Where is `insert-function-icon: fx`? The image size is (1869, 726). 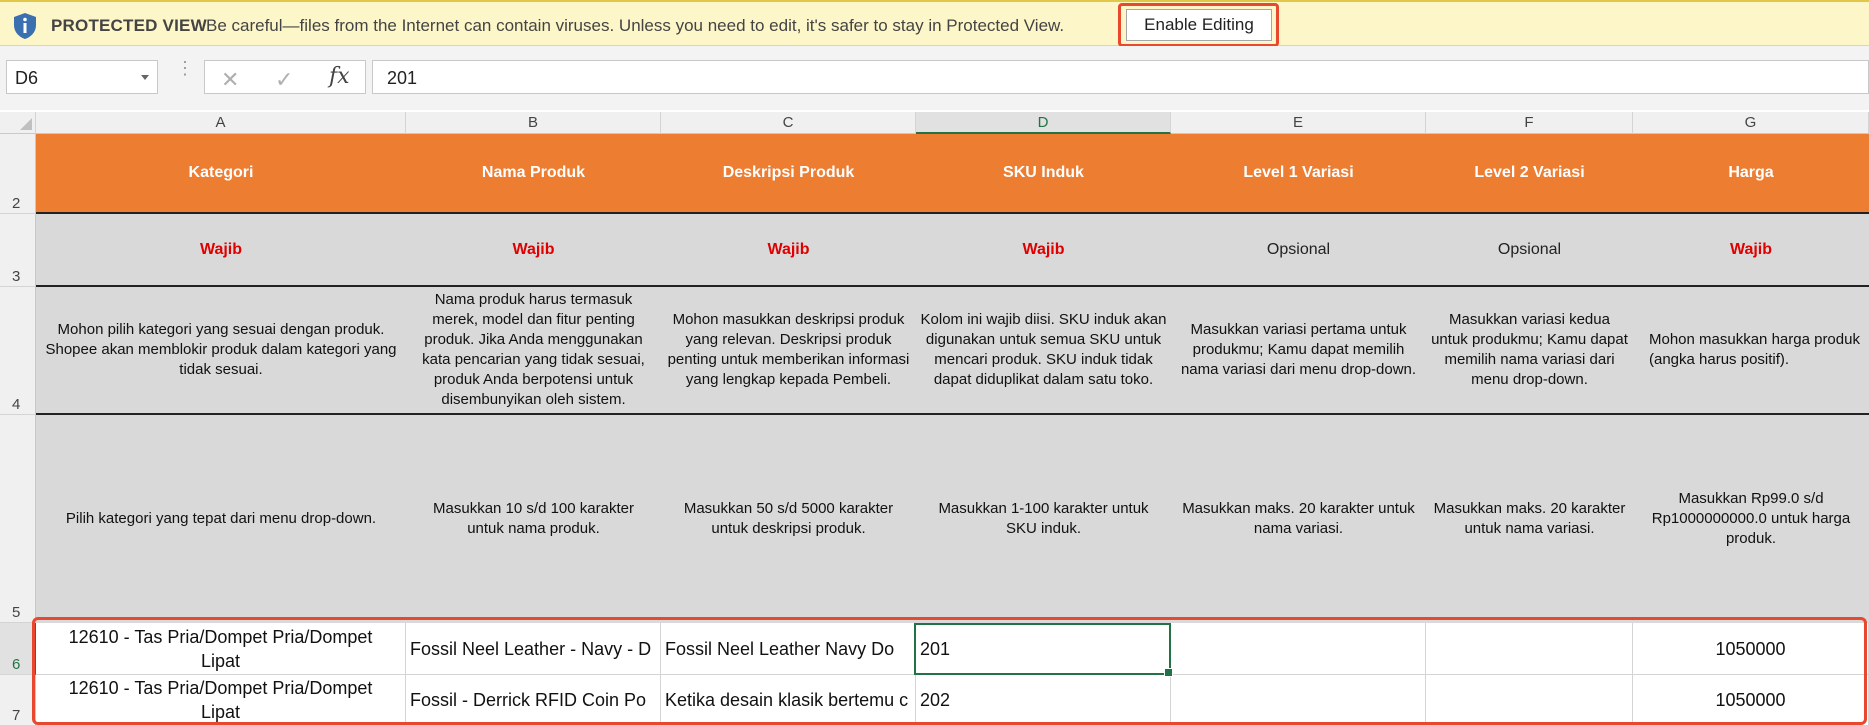 insert-function-icon: fx is located at coordinates (339, 76).